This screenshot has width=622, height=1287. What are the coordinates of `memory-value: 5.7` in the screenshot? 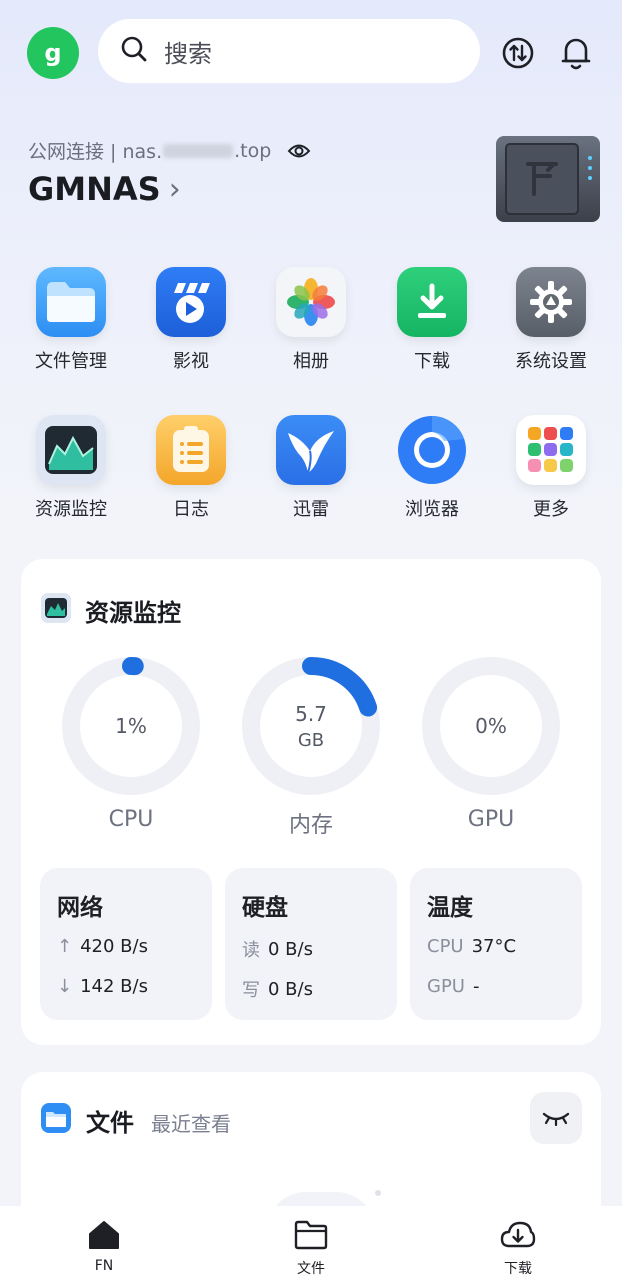 It's located at (311, 714).